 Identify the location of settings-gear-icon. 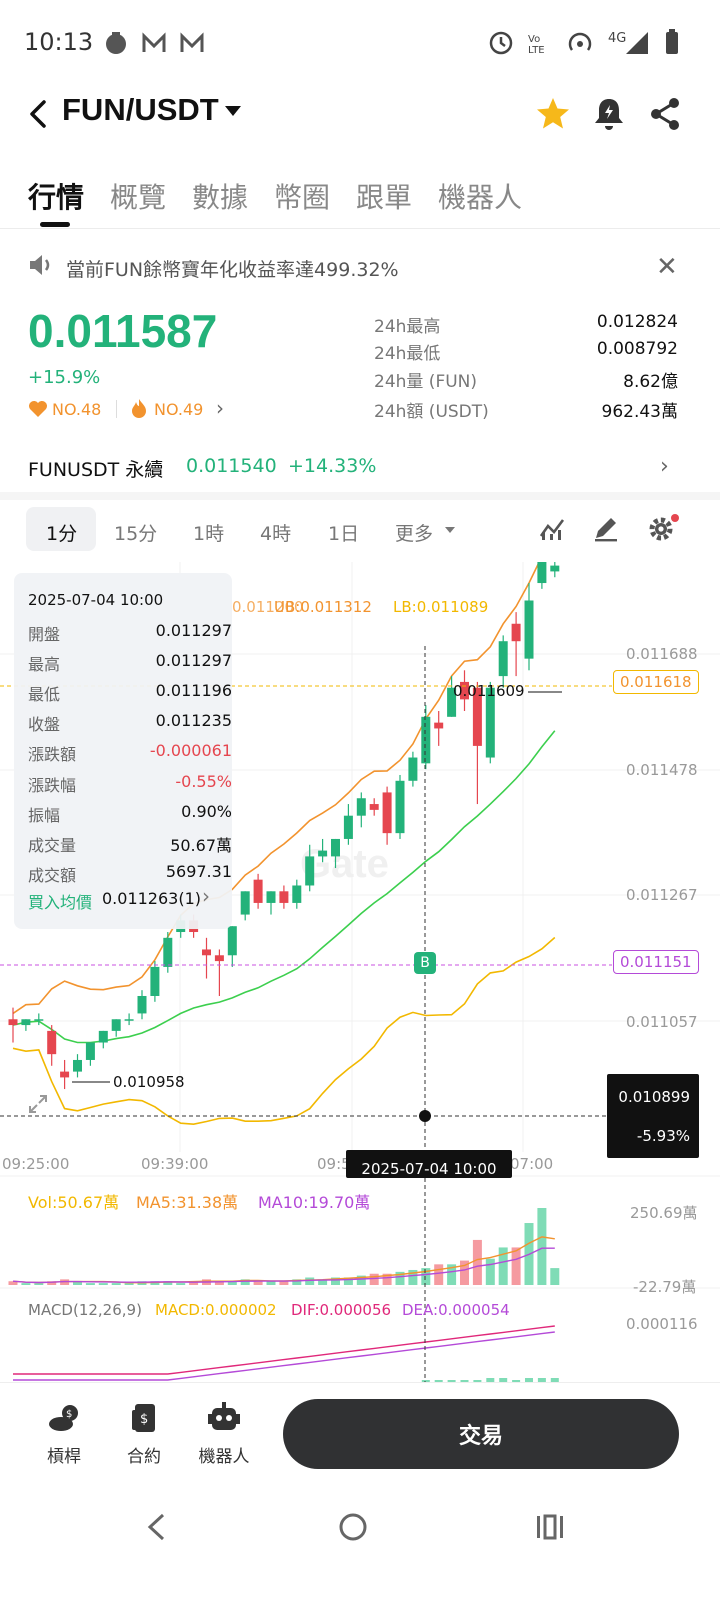
(663, 528).